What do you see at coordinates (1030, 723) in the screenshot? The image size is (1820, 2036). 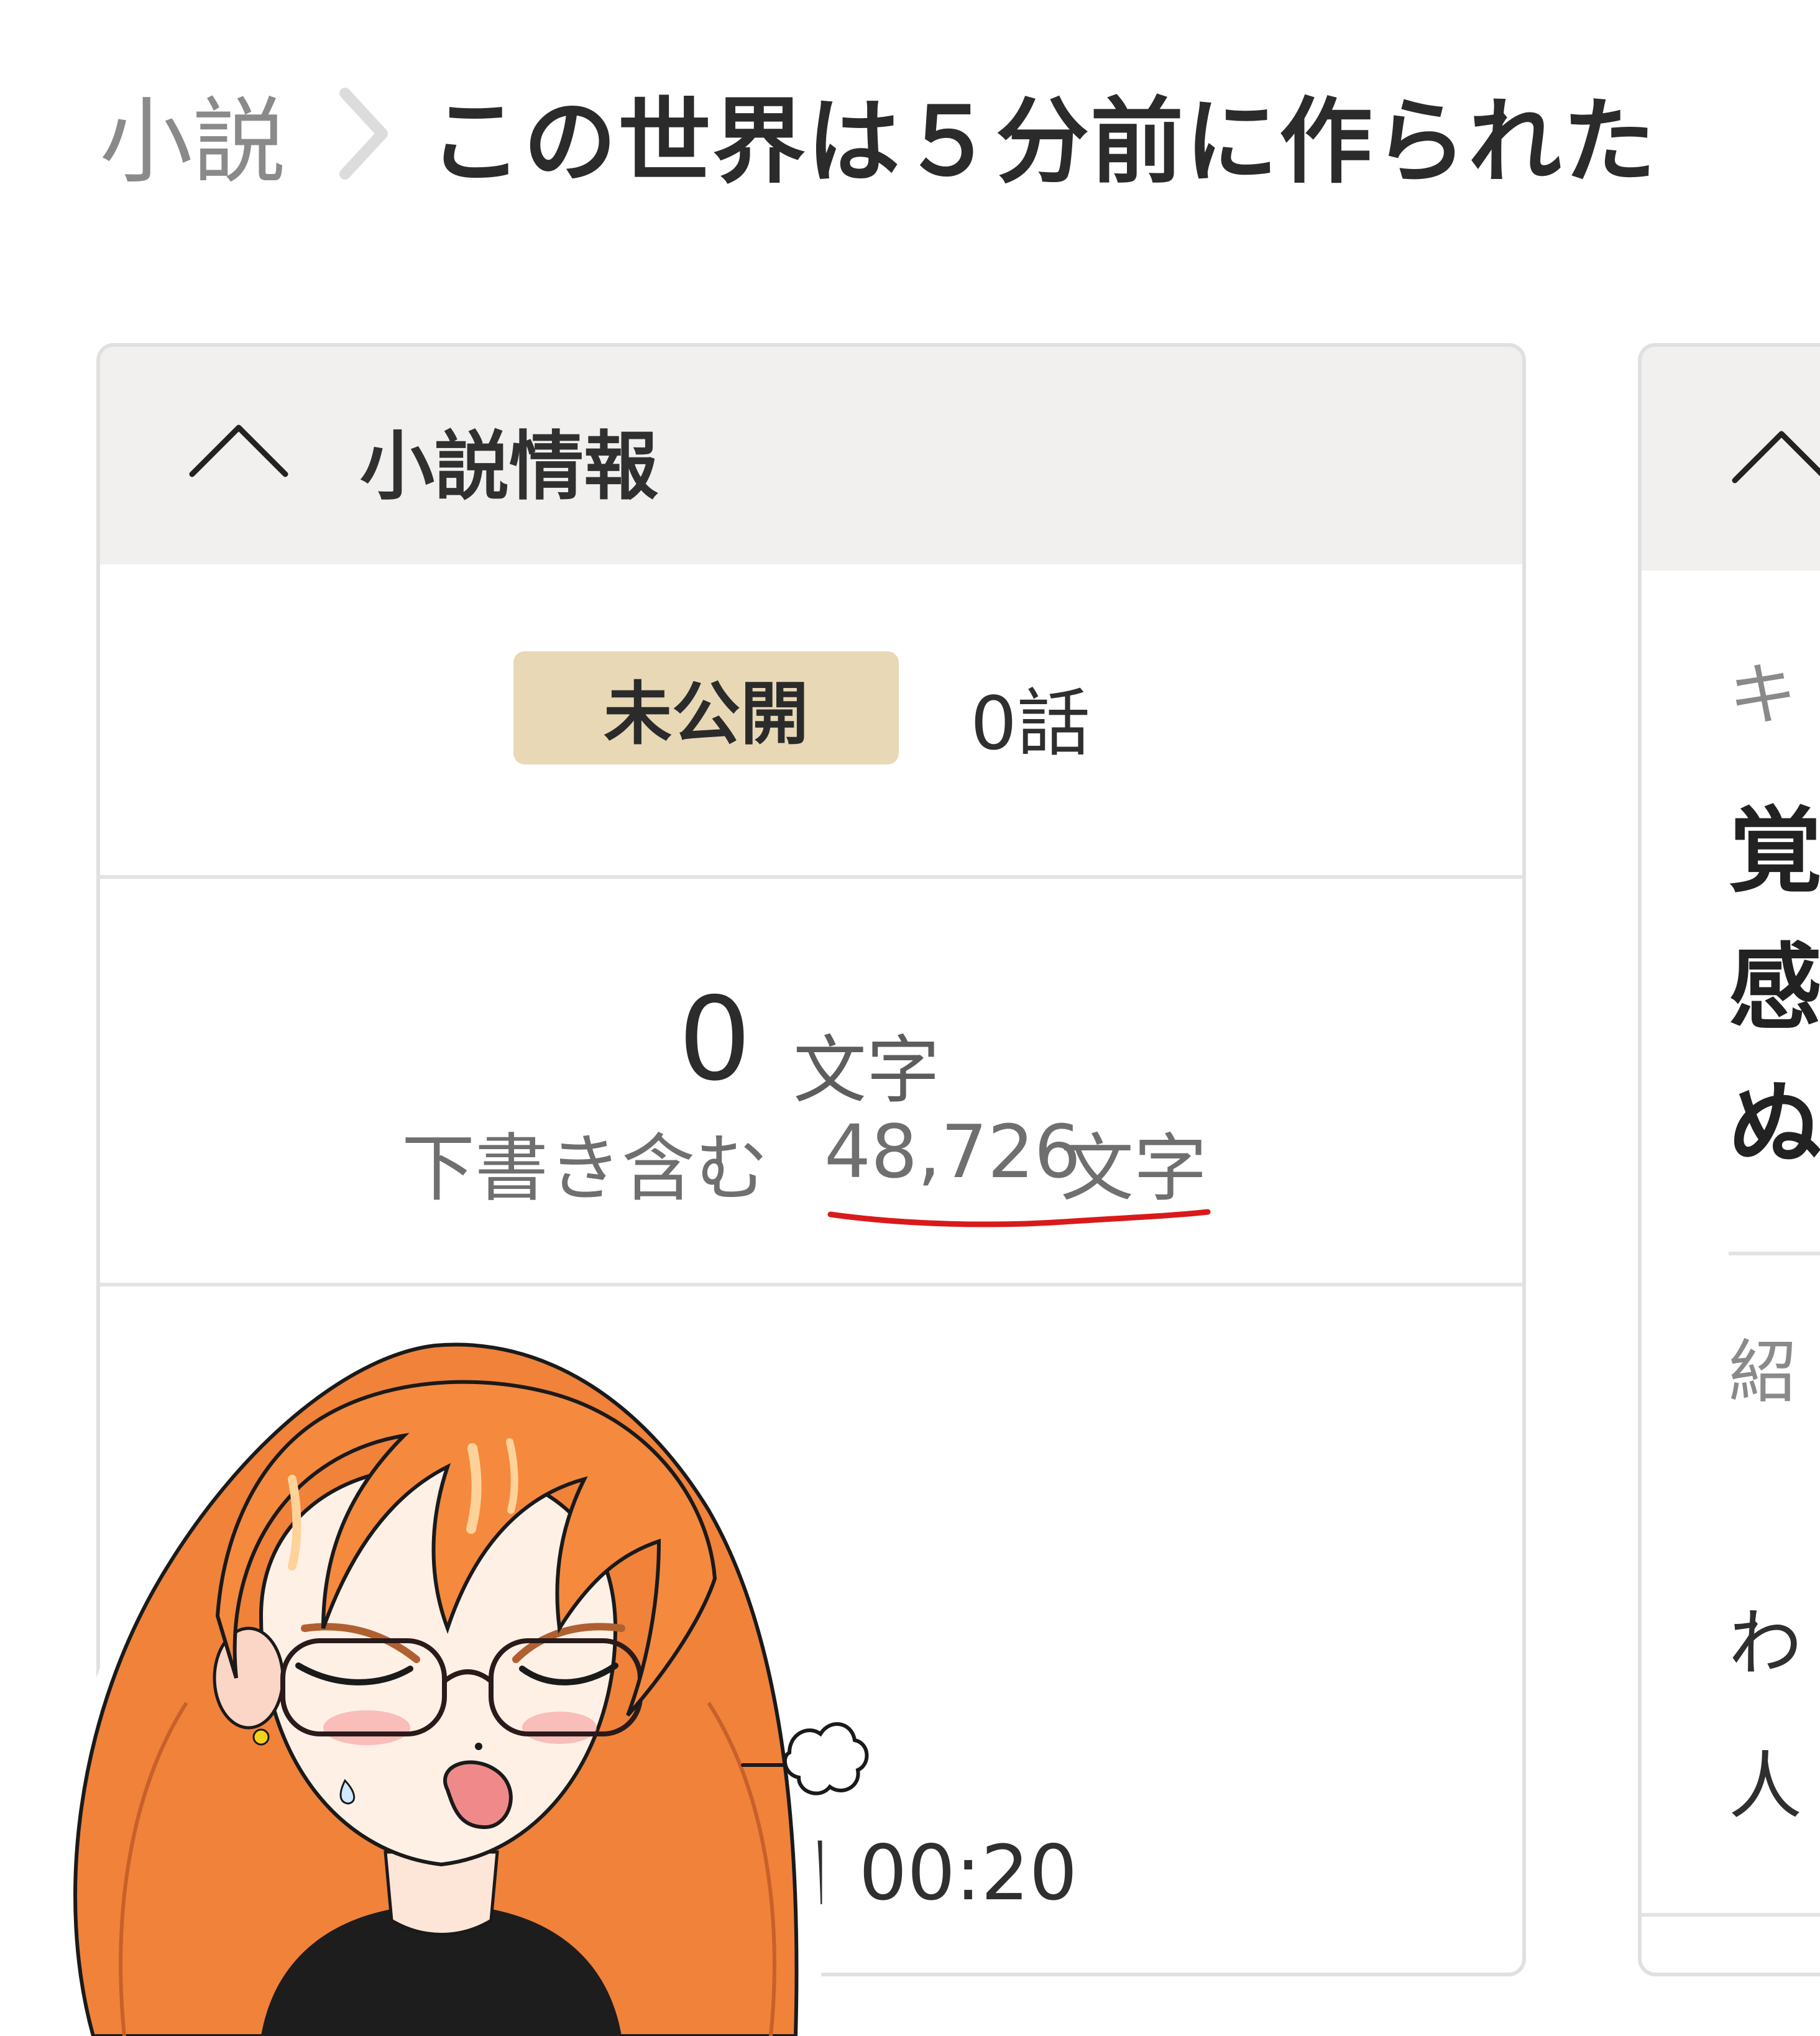 I see `episode-count: 0話` at bounding box center [1030, 723].